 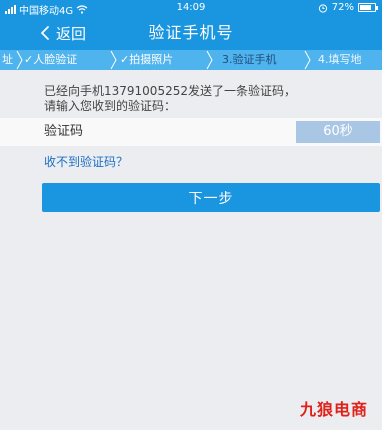 I want to click on battery-icon, so click(x=368, y=7).